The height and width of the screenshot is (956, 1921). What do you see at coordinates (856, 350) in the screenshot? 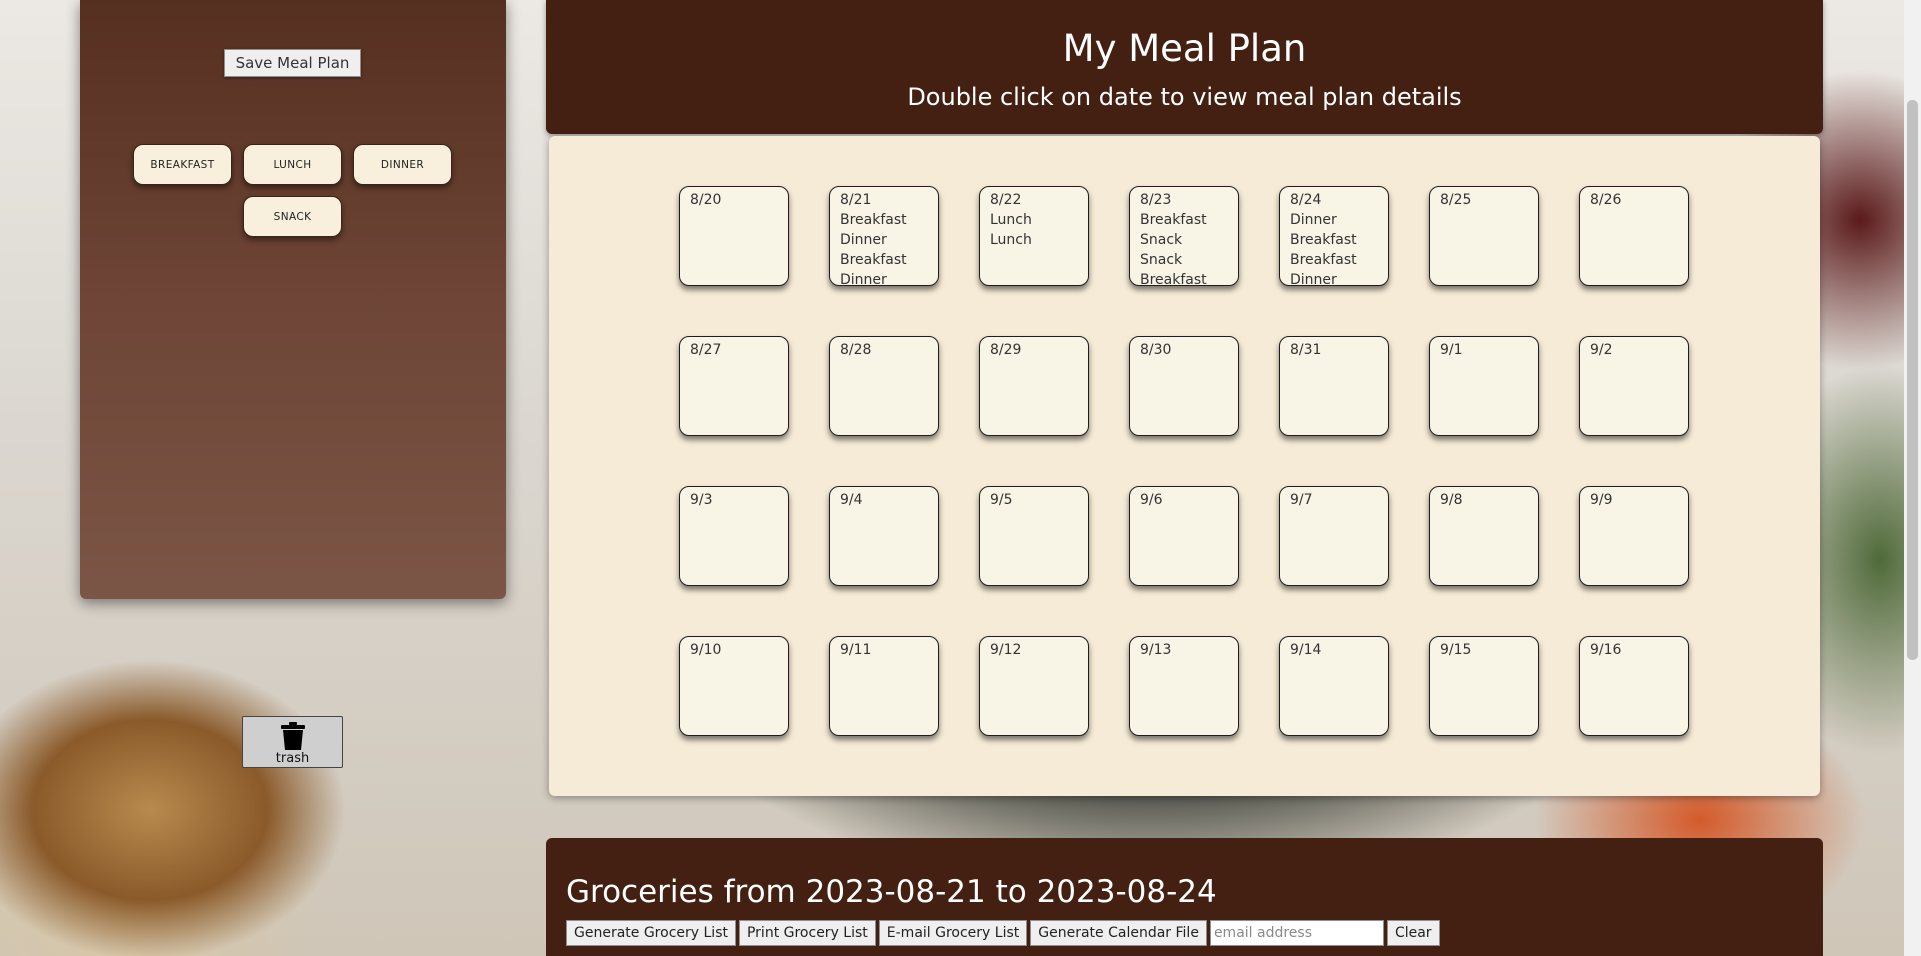
I see `day-date-label: 8/28` at bounding box center [856, 350].